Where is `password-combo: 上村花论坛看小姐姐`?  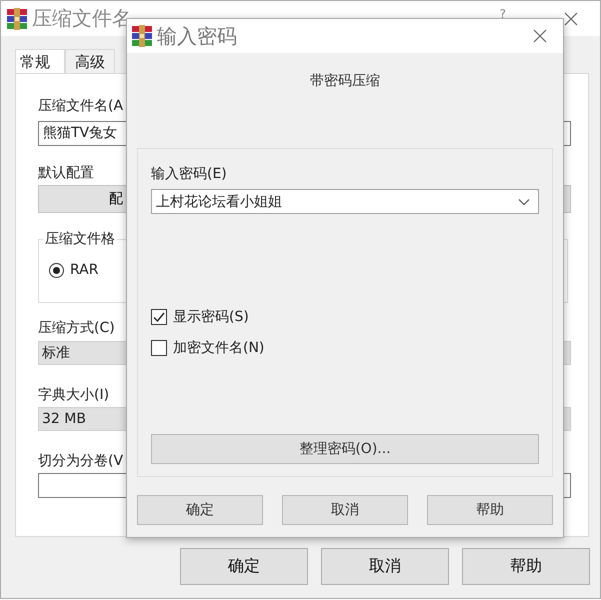 password-combo: 上村花论坛看小姐姐 is located at coordinates (345, 201).